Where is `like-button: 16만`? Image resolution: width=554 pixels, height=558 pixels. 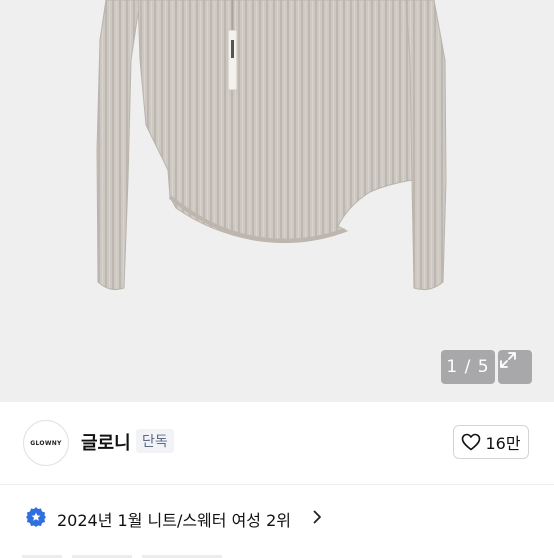 like-button: 16만 is located at coordinates (491, 442).